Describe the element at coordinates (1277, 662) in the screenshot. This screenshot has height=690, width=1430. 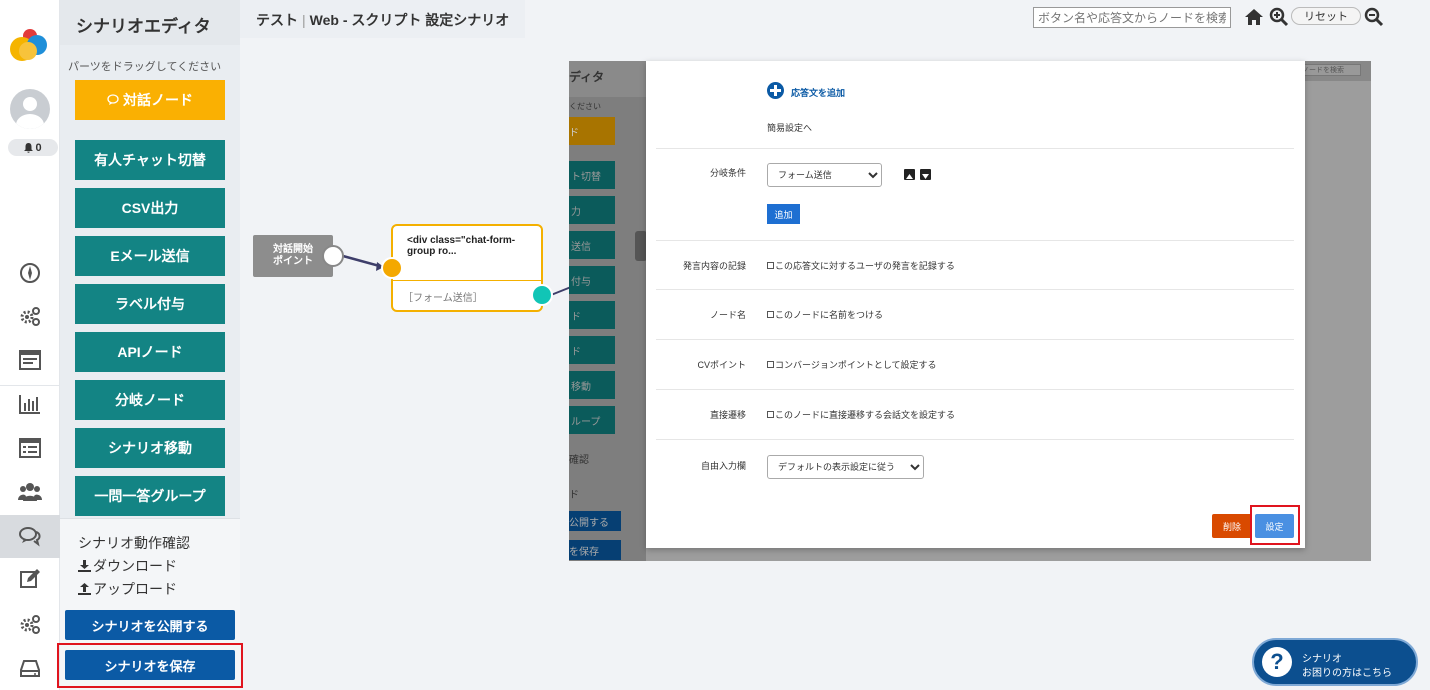
I see `help-question-icon: ?` at that location.